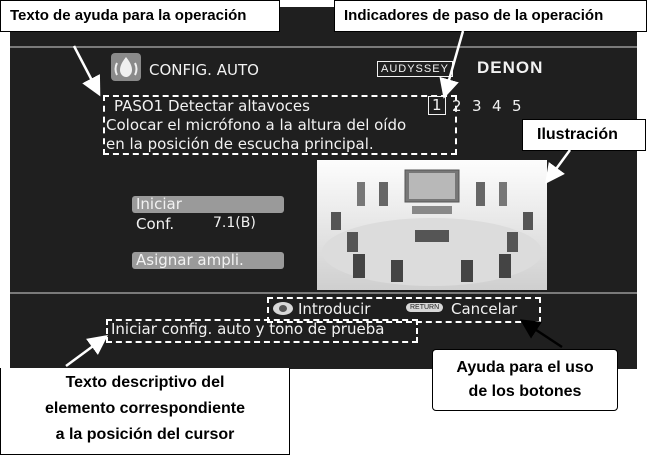 The width and height of the screenshot is (647, 455). I want to click on menu-item-conf-label: Conf., so click(155, 224).